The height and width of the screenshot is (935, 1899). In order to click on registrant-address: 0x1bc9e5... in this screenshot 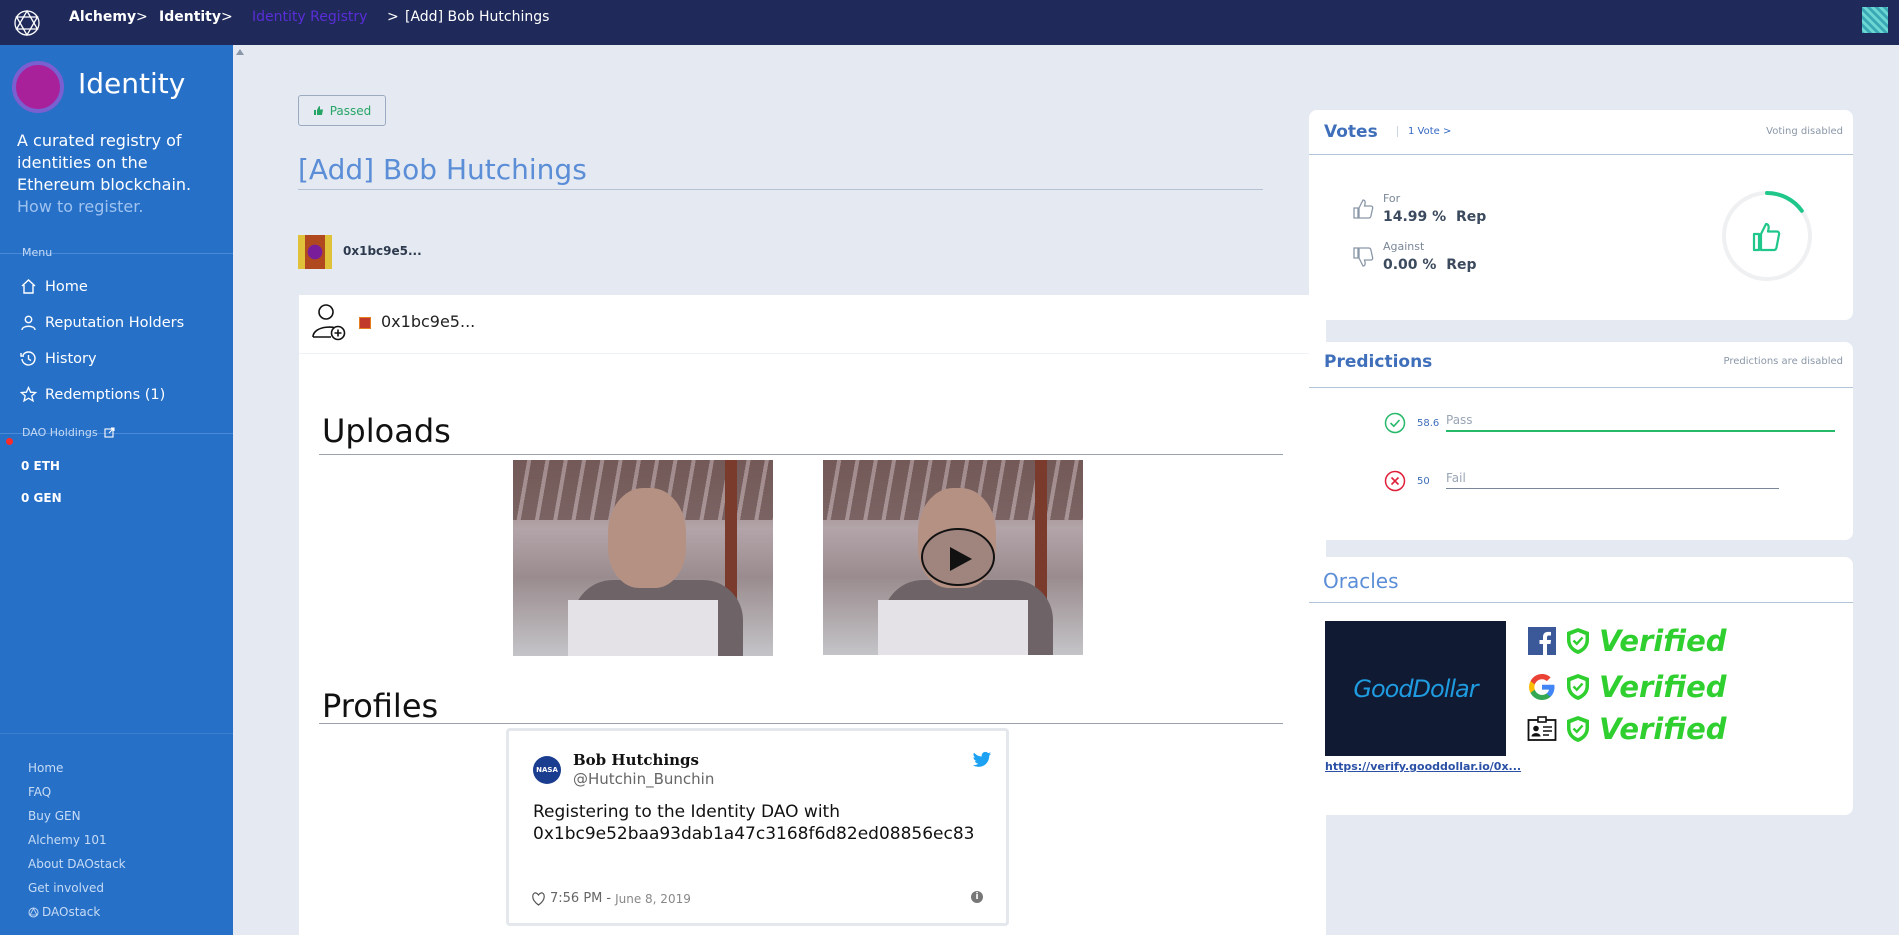, I will do `click(428, 321)`.